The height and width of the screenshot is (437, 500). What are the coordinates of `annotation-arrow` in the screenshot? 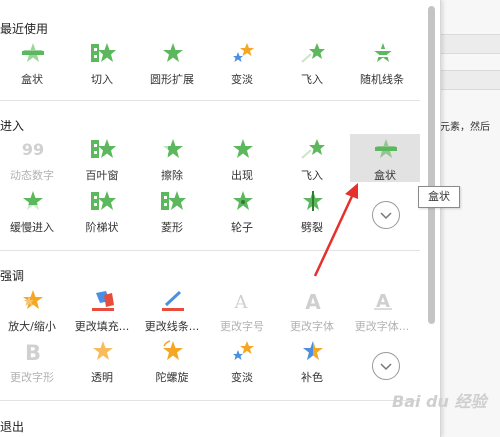 It's located at (335, 230).